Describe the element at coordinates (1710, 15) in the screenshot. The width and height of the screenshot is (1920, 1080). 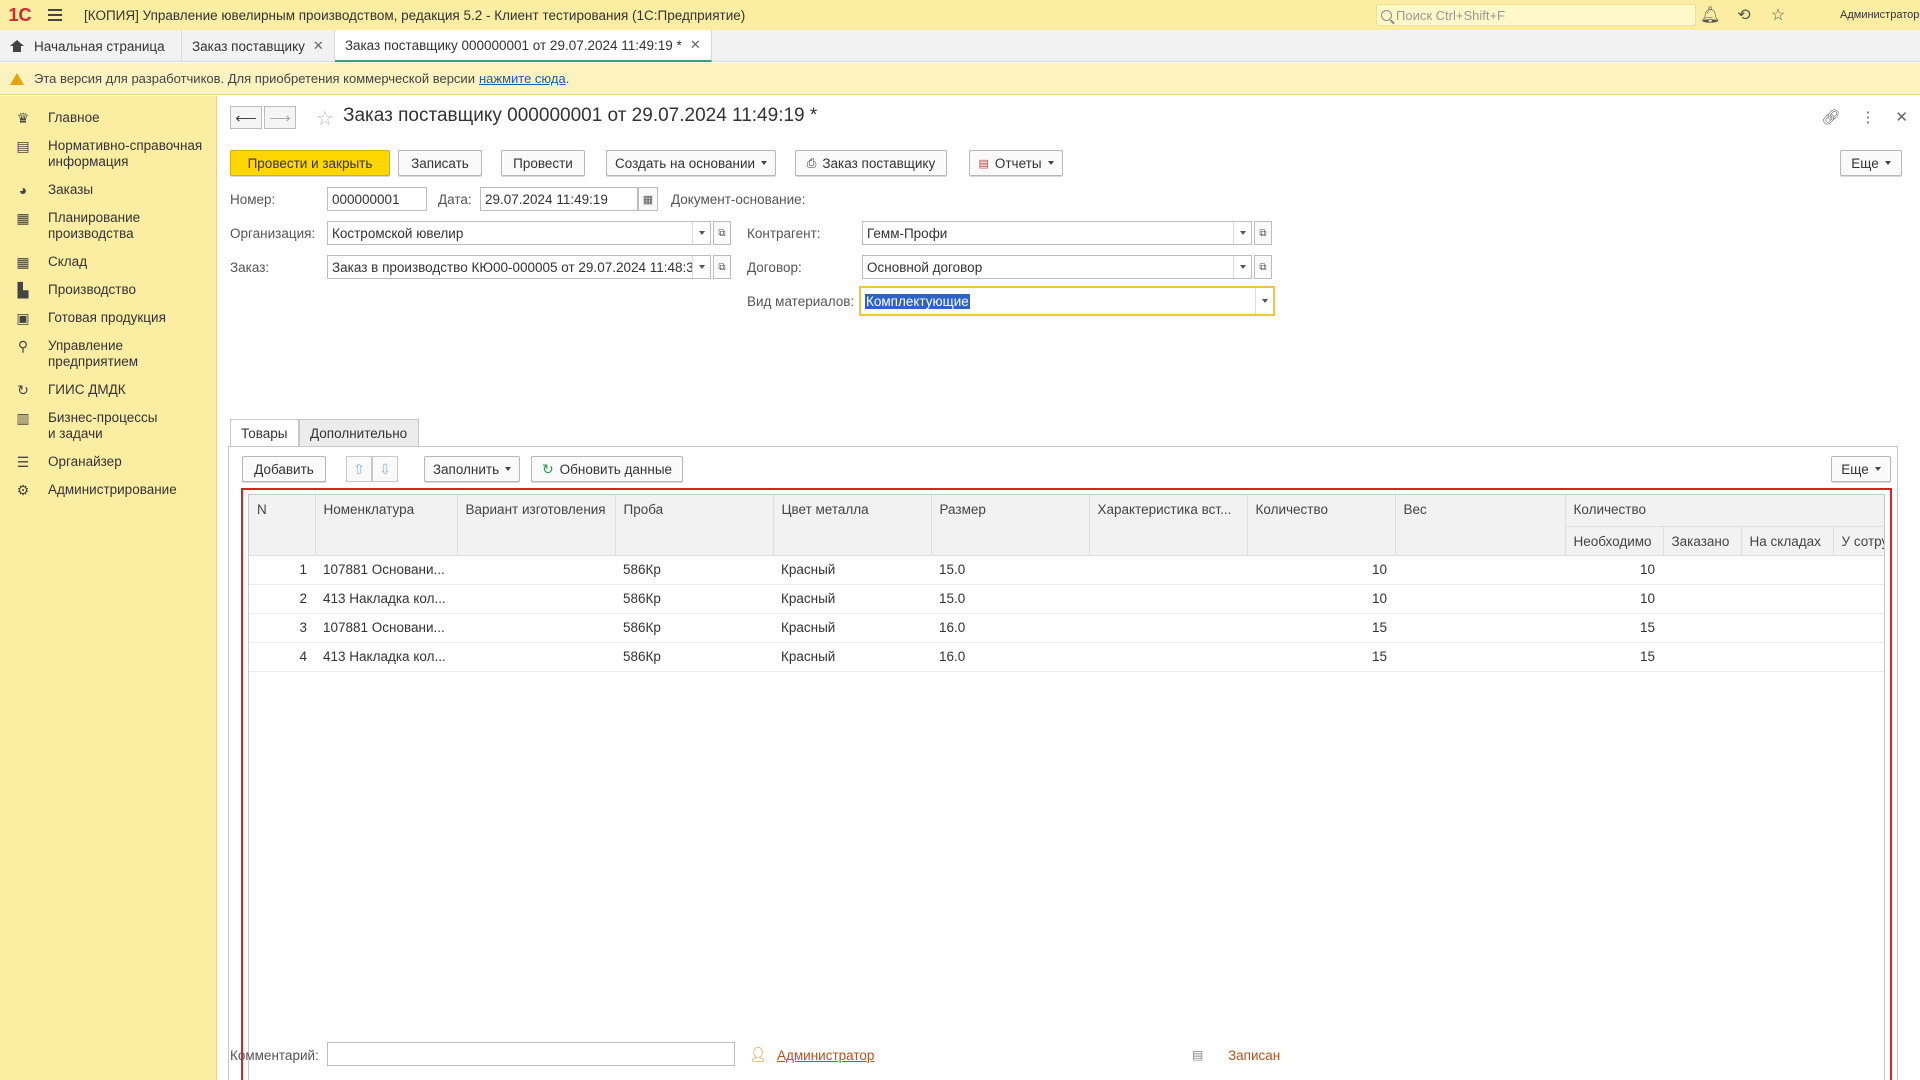
I see `bell-icon: 🔔︎` at that location.